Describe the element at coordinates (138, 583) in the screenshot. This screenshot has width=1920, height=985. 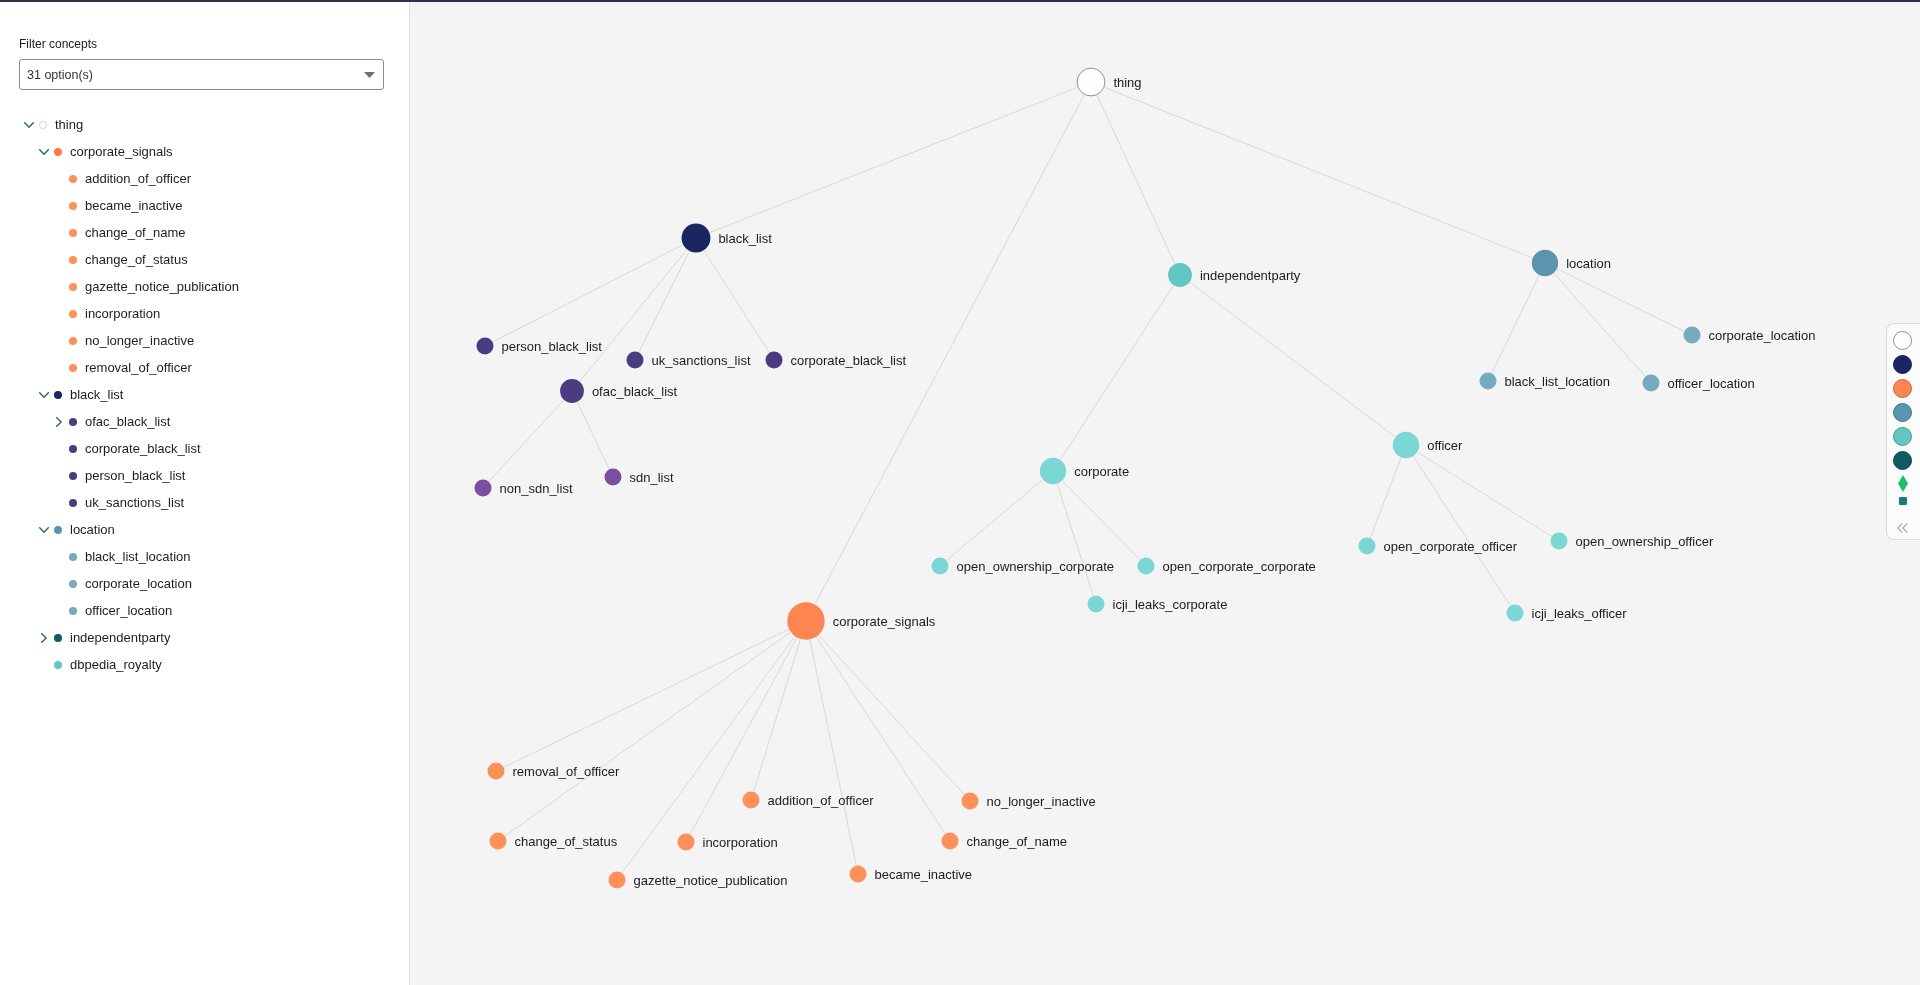
I see `tree-item-label: corporate_location` at that location.